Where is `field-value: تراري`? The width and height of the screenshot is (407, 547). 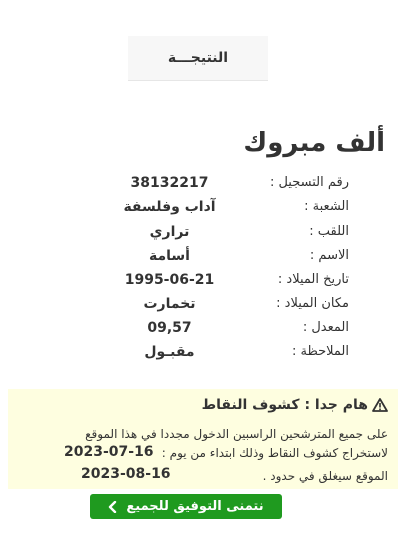
field-value: تراري is located at coordinates (169, 232).